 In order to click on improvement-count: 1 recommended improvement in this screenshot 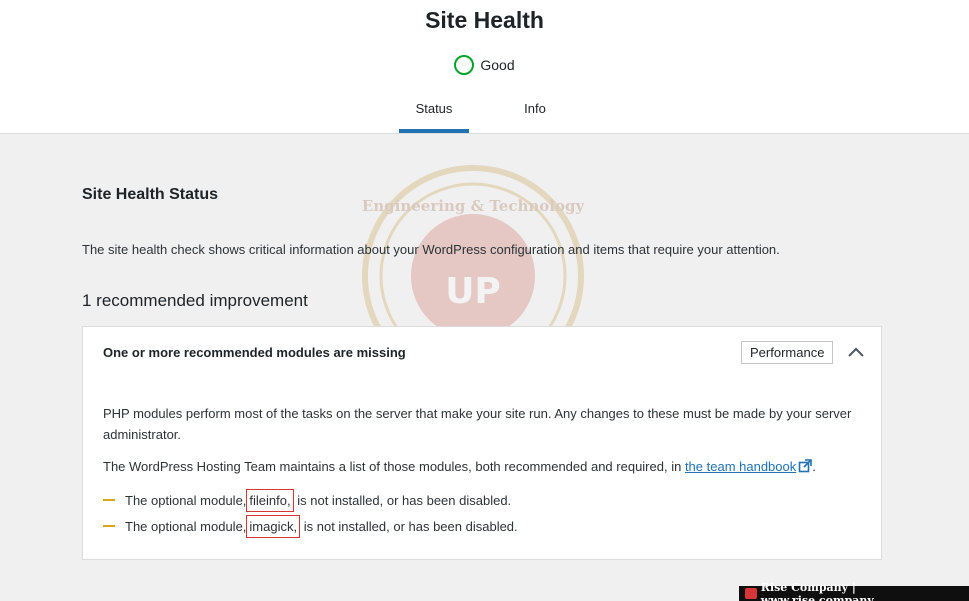, I will do `click(195, 300)`.